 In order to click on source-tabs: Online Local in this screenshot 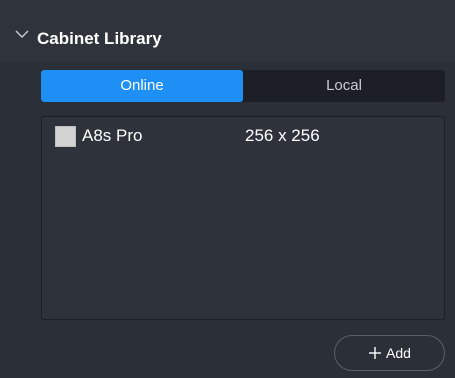, I will do `click(243, 86)`.